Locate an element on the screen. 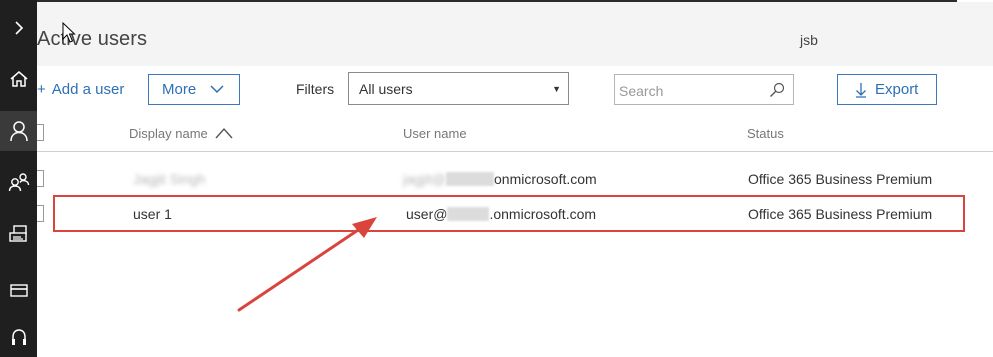 The image size is (993, 357). download-icon is located at coordinates (861, 90).